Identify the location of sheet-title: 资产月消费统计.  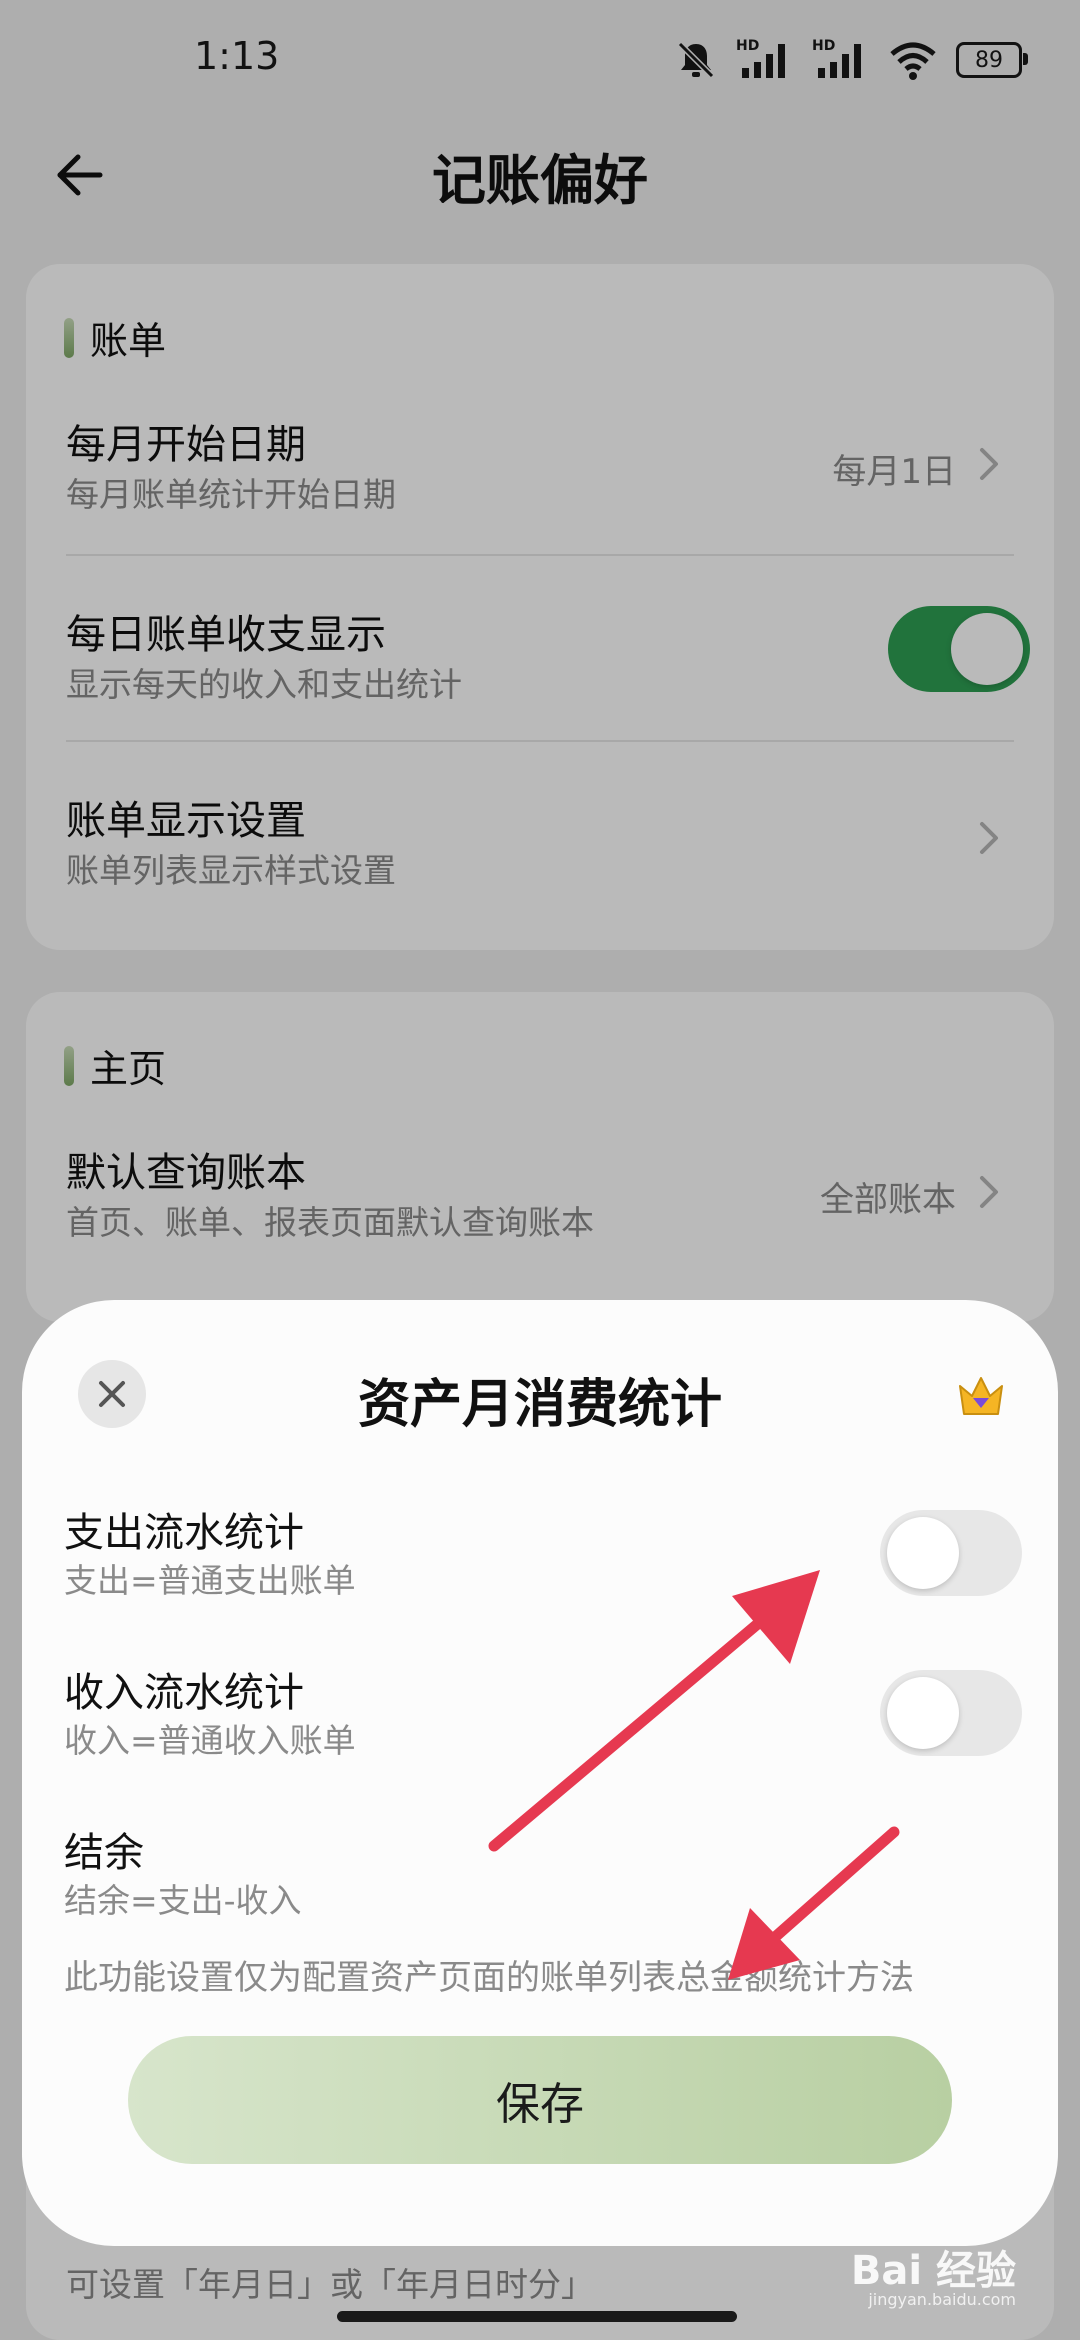
(539, 1405).